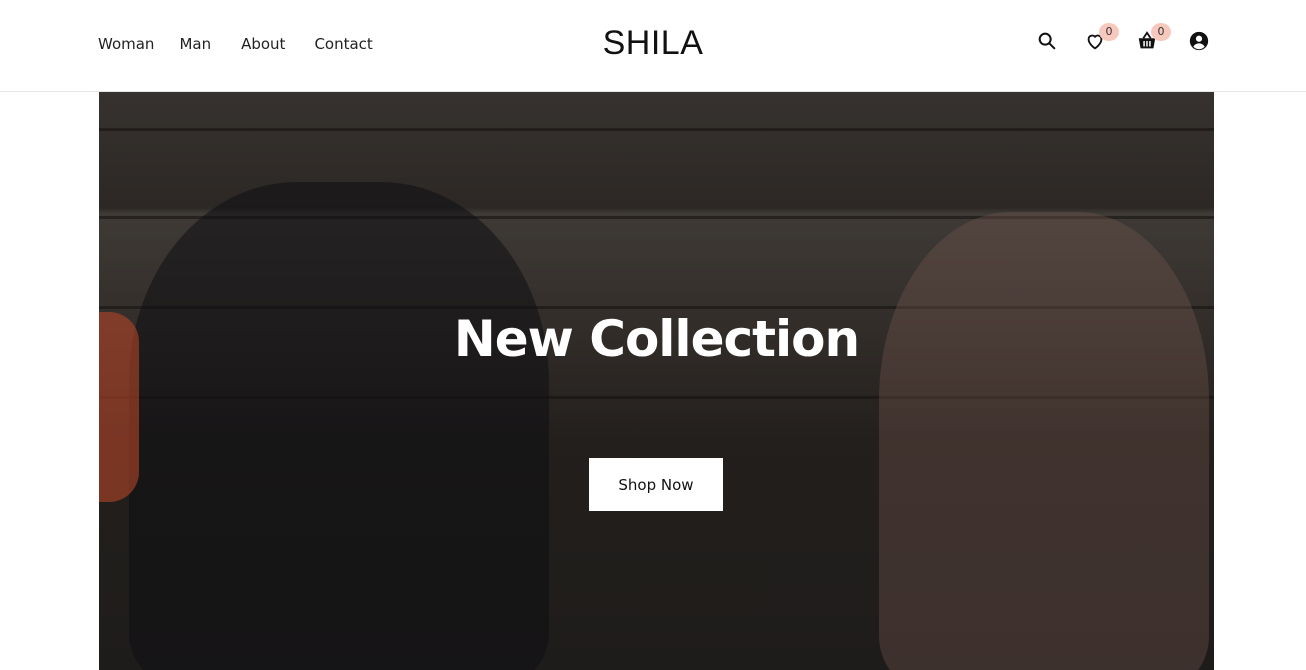  Describe the element at coordinates (1048, 42) in the screenshot. I see `search-icon` at that location.